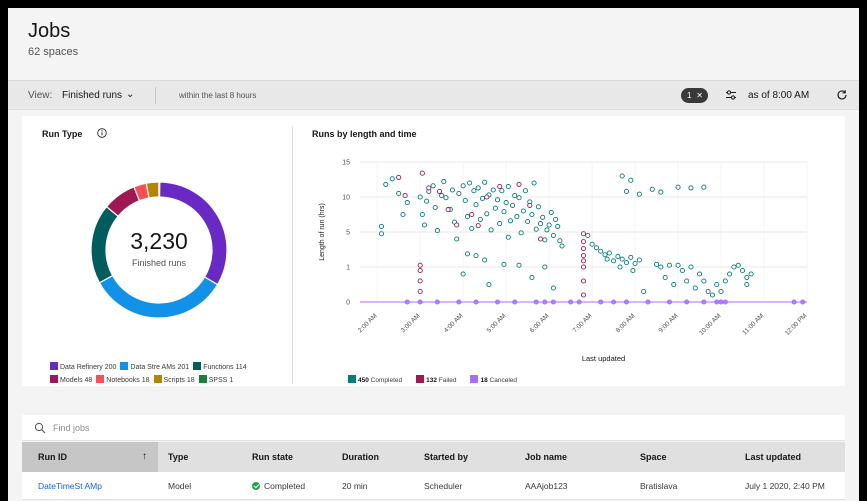  I want to click on column-header-run-id: Run ID, so click(52, 457).